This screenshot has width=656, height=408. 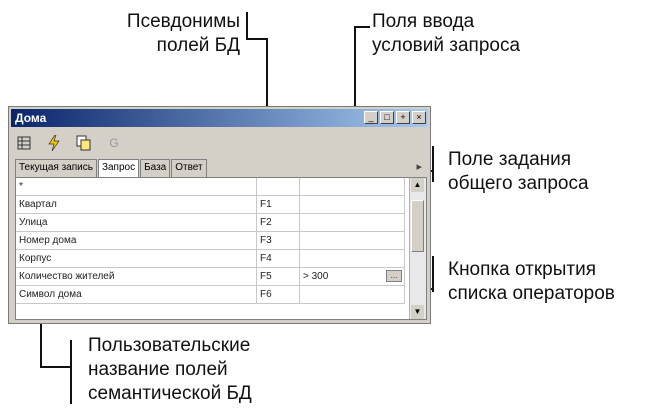 What do you see at coordinates (219, 118) in the screenshot?
I see `window-titlebar: Дома _ □ + ×` at bounding box center [219, 118].